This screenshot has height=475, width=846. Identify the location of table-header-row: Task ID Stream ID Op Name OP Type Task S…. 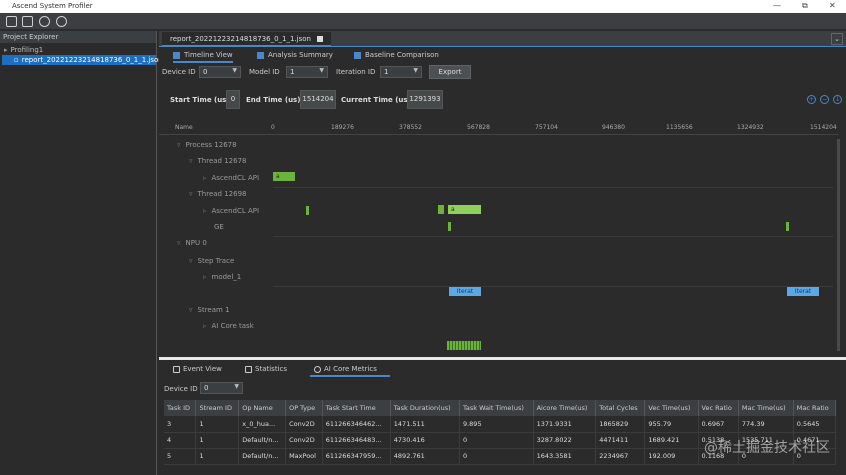
(500, 408).